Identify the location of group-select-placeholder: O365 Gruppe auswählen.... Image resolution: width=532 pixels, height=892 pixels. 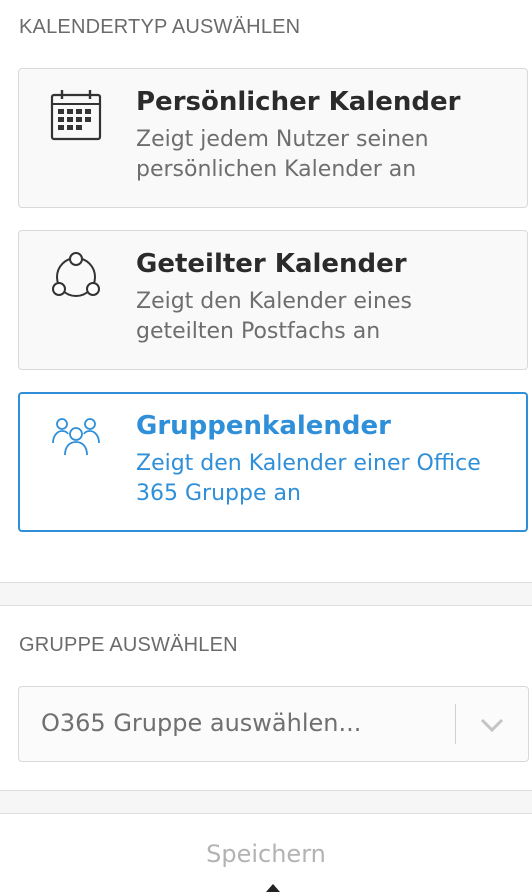
(201, 723).